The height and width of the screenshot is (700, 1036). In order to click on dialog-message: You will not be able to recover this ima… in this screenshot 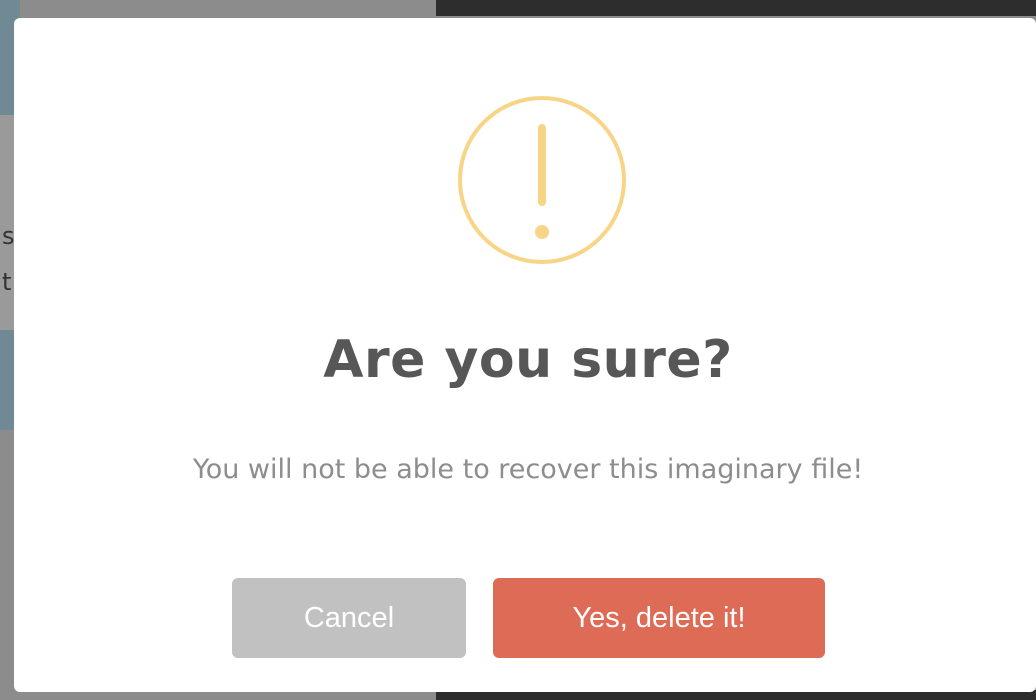, I will do `click(528, 469)`.